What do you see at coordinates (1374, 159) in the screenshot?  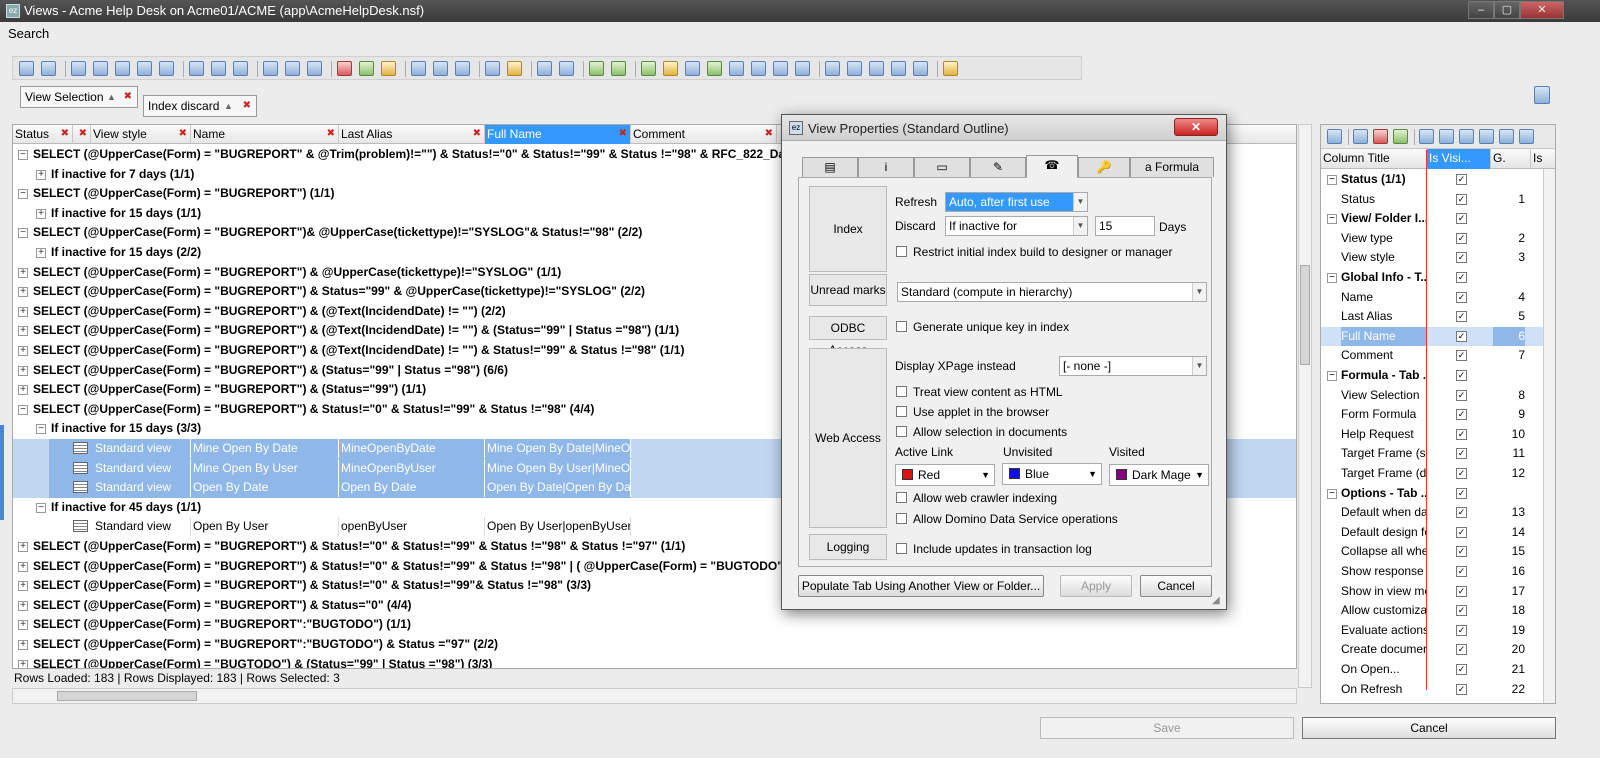 I see `header-column-title: Column Title` at bounding box center [1374, 159].